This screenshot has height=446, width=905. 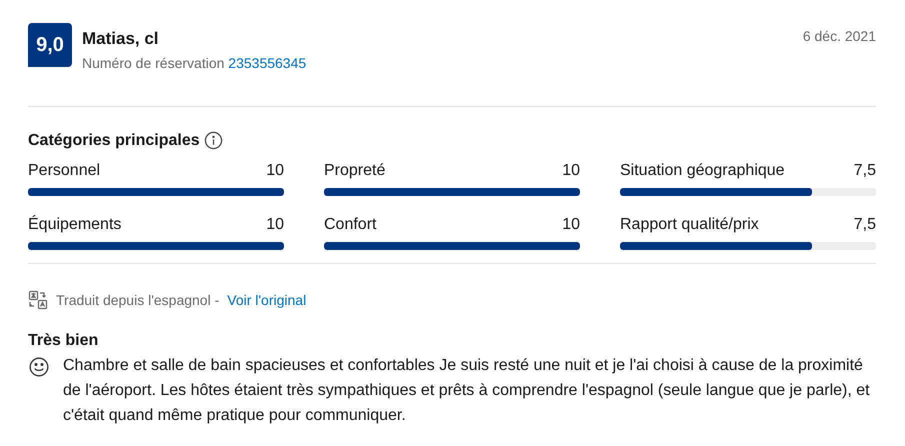 What do you see at coordinates (38, 300) in the screenshot?
I see `translate-icon` at bounding box center [38, 300].